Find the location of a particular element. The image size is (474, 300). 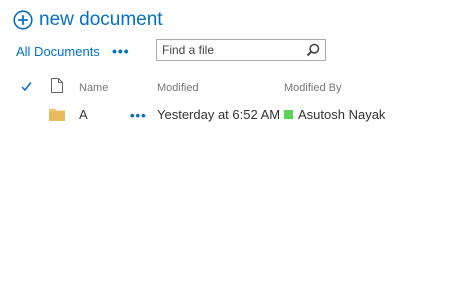

item-modified-by-link: Asutosh Nayak is located at coordinates (341, 114).